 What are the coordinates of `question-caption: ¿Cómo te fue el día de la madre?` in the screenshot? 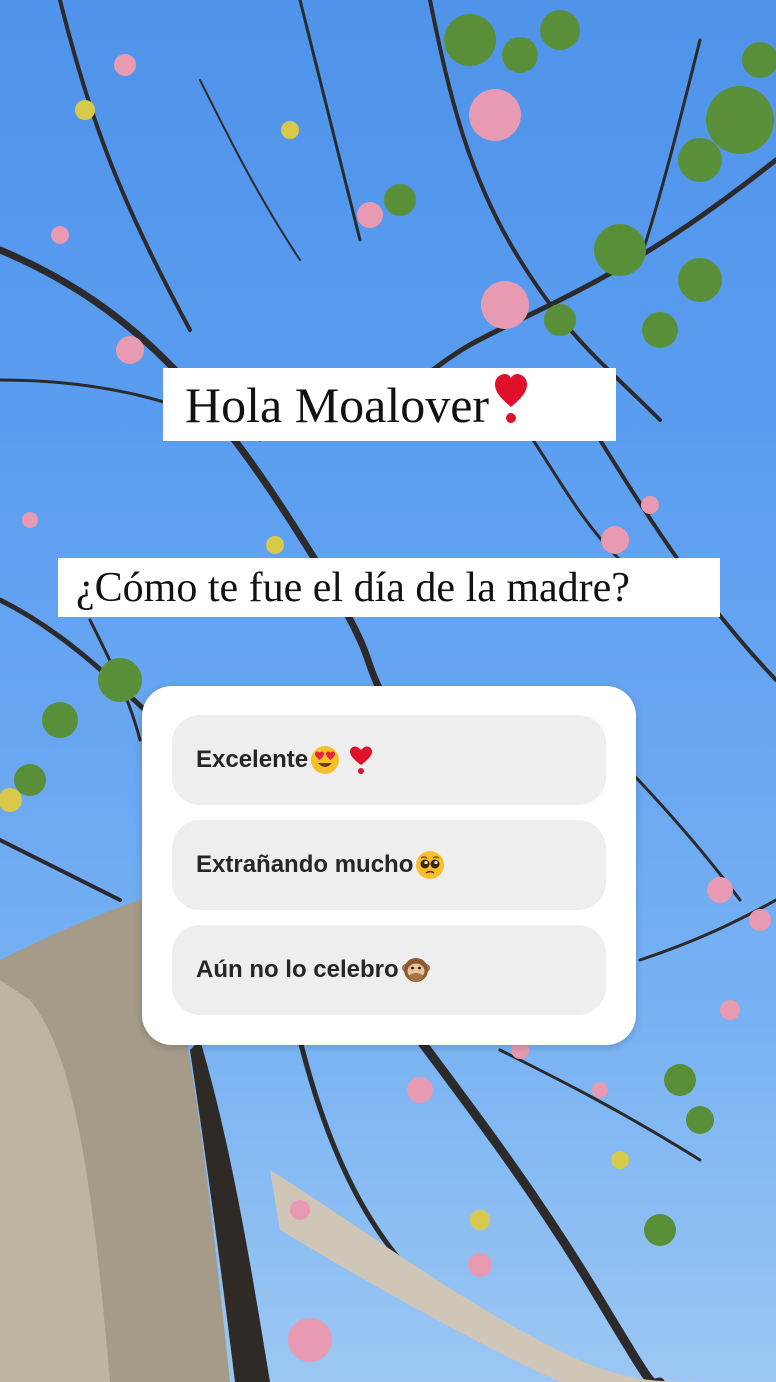 It's located at (389, 587).